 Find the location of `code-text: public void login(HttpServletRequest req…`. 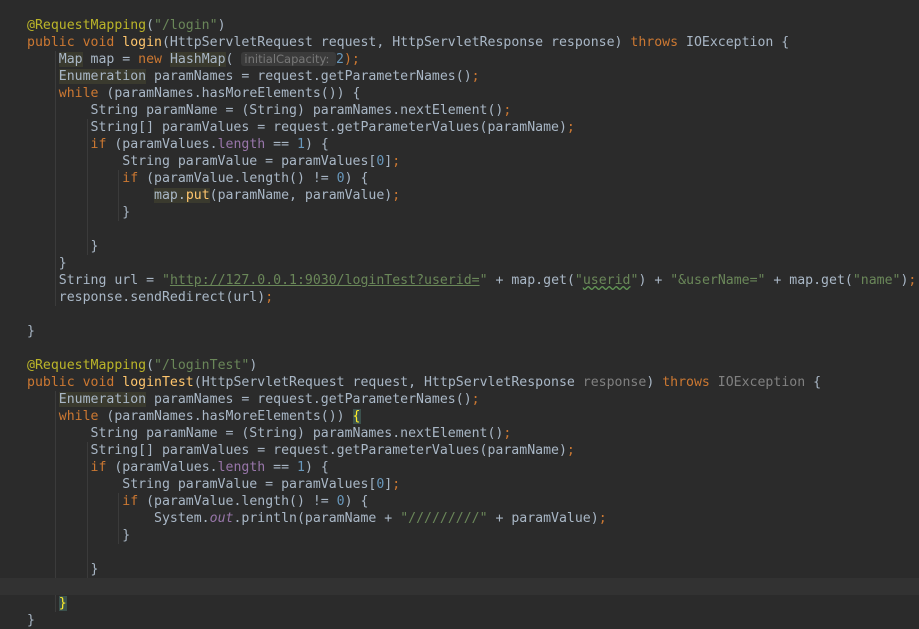

code-text: public void login(HttpServletRequest req… is located at coordinates (408, 42).